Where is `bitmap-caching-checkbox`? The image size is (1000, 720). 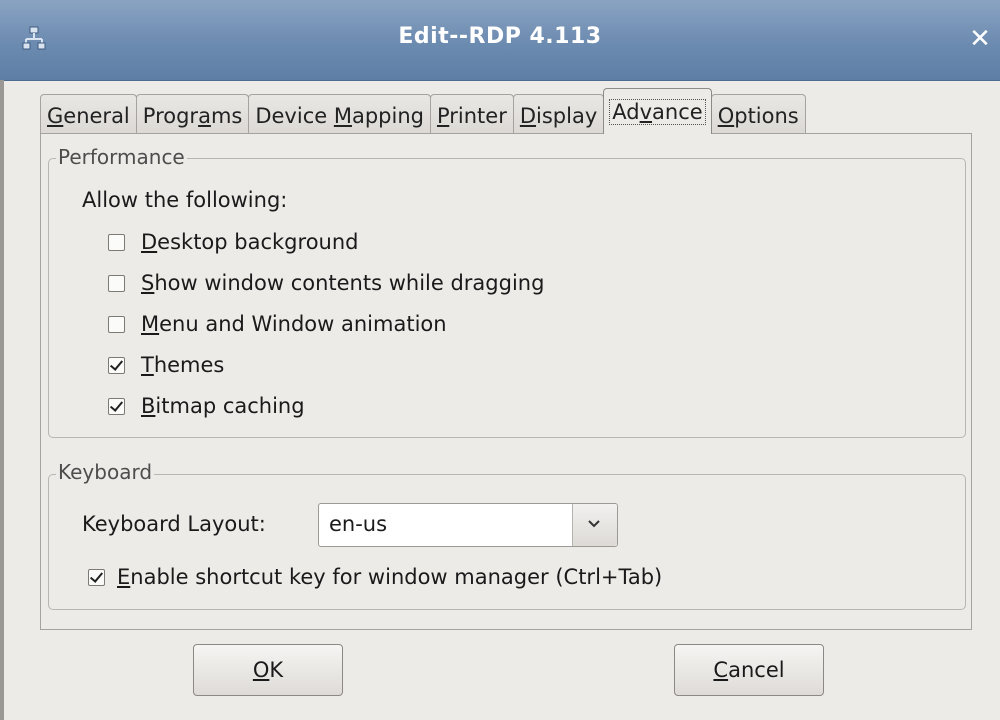 bitmap-caching-checkbox is located at coordinates (116, 406).